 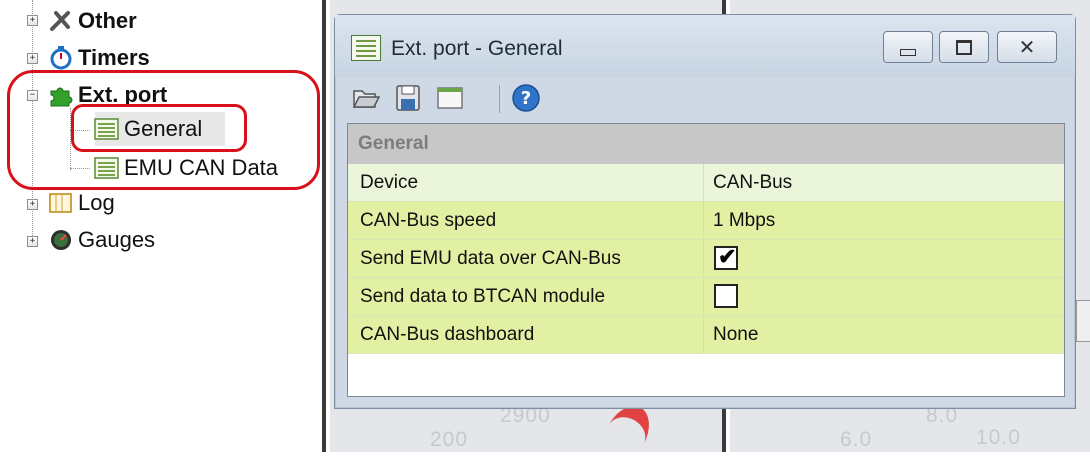 I want to click on tree-item-other: Other, so click(x=92, y=21).